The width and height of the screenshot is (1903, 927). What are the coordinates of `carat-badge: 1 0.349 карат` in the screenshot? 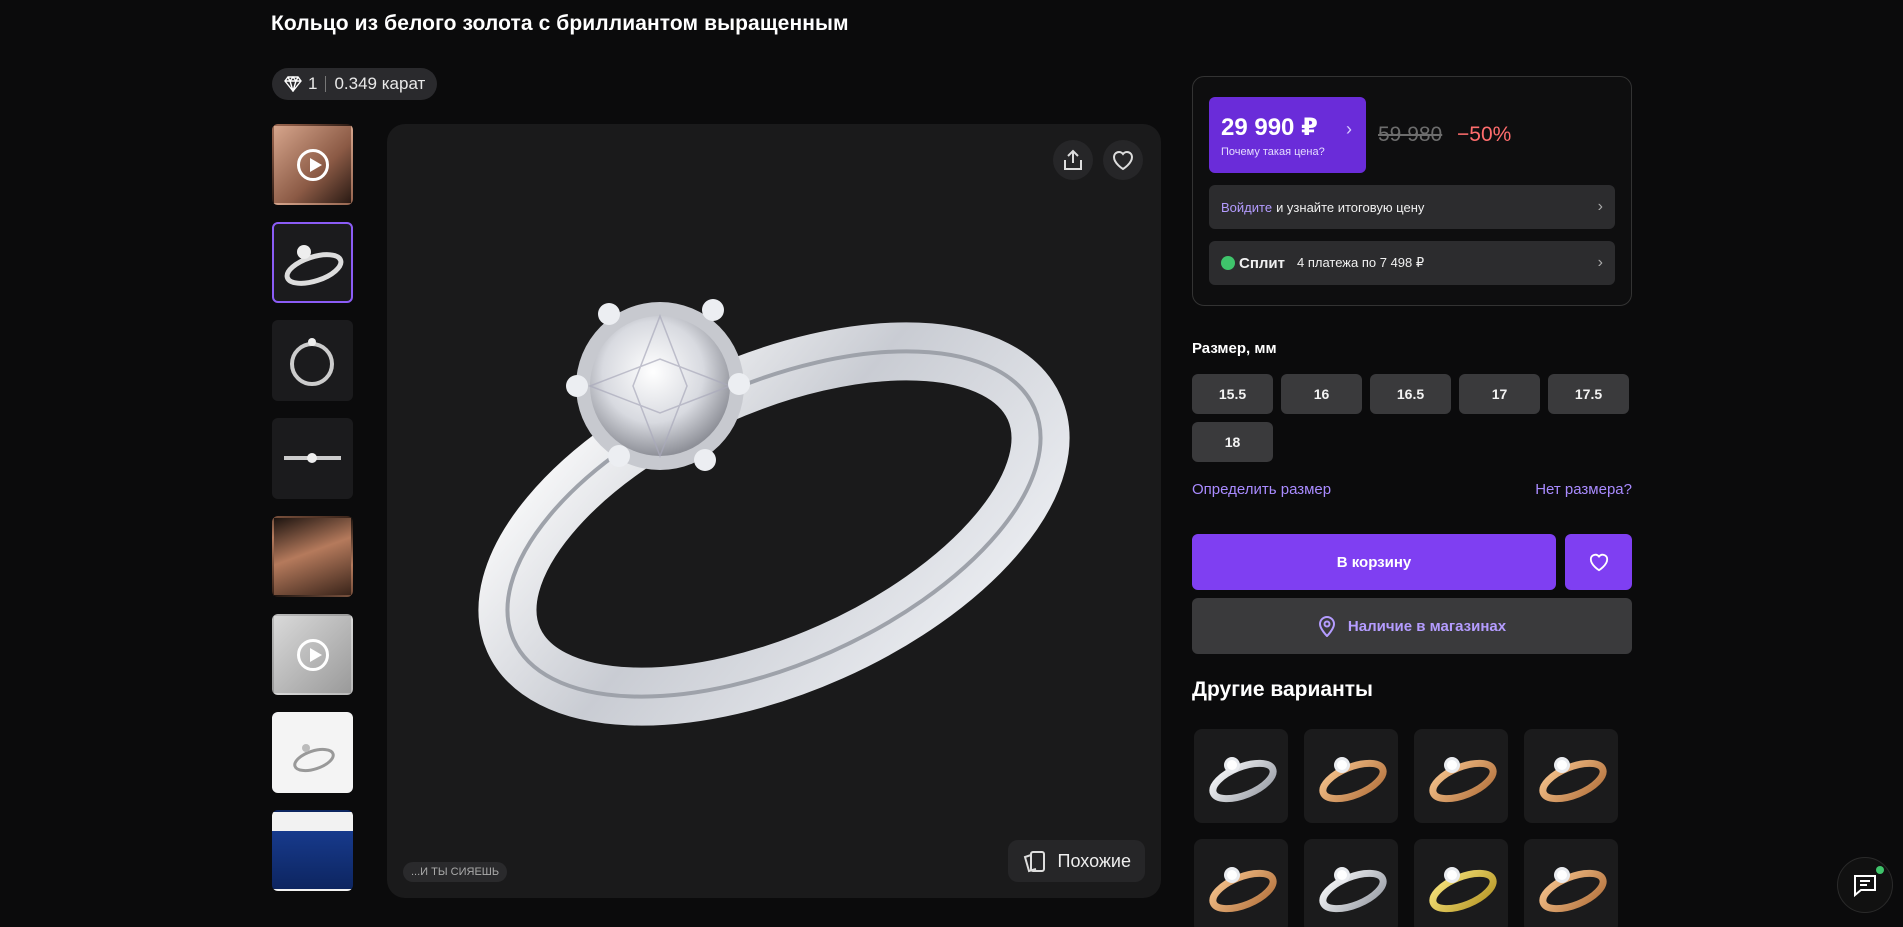 It's located at (355, 84).